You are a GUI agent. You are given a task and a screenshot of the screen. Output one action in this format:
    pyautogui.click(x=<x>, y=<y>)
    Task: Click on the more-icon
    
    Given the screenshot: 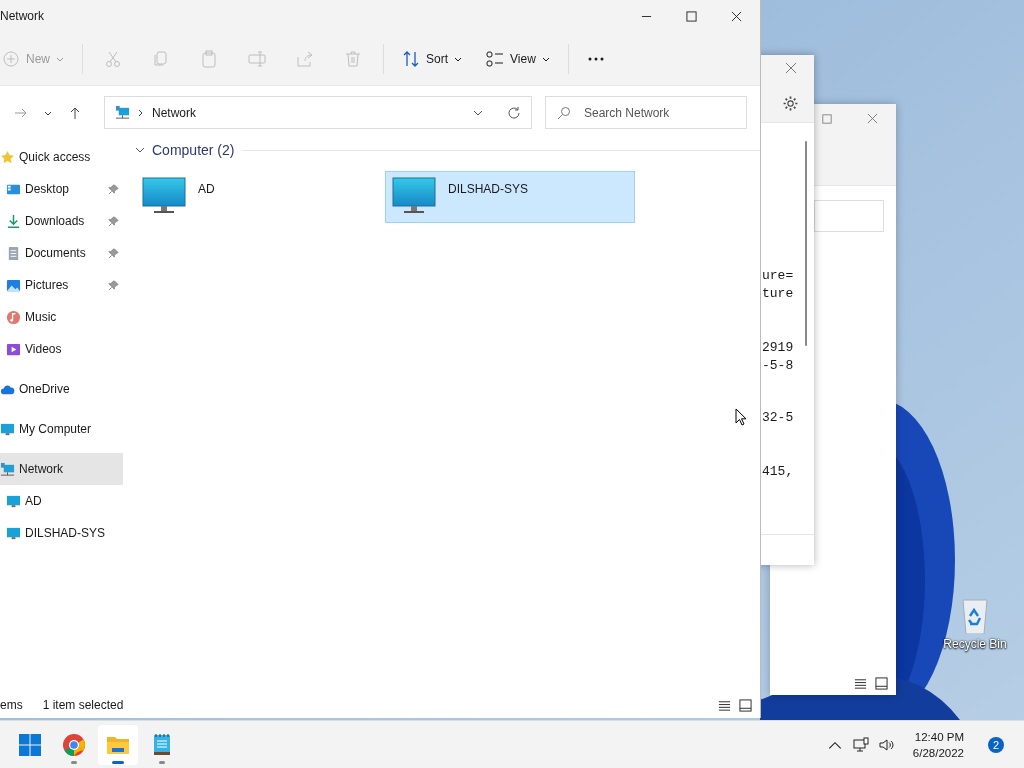 What is the action you would take?
    pyautogui.click(x=595, y=58)
    